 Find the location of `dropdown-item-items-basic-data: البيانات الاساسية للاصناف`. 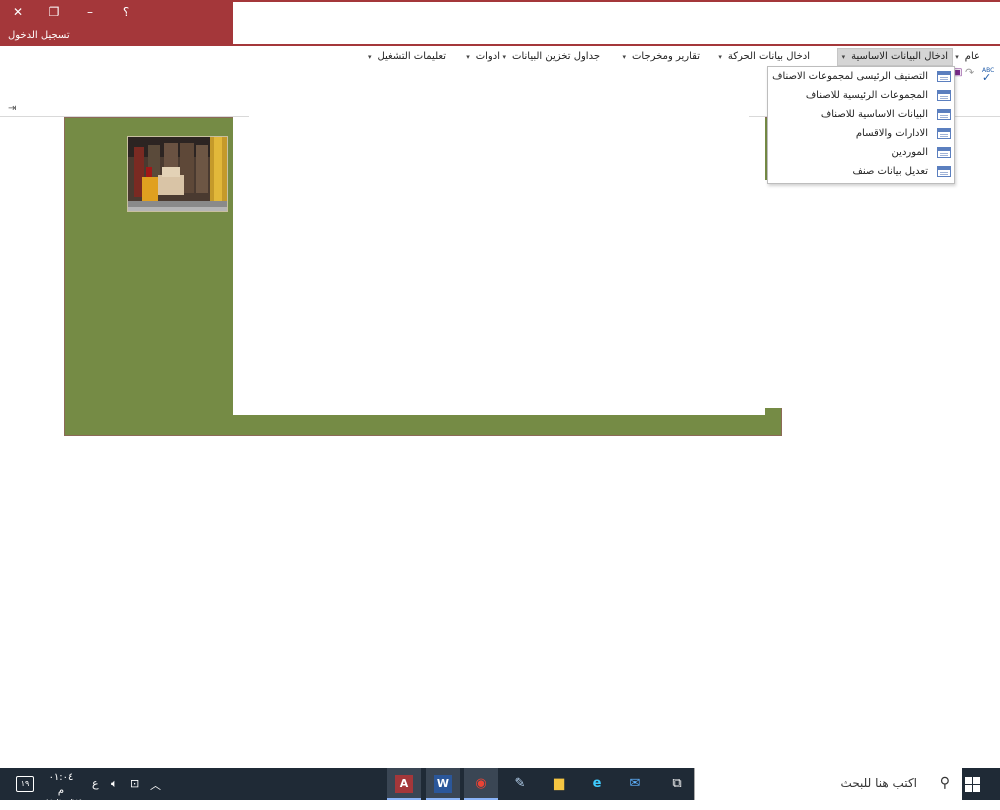

dropdown-item-items-basic-data: البيانات الاساسية للاصناف is located at coordinates (861, 115).